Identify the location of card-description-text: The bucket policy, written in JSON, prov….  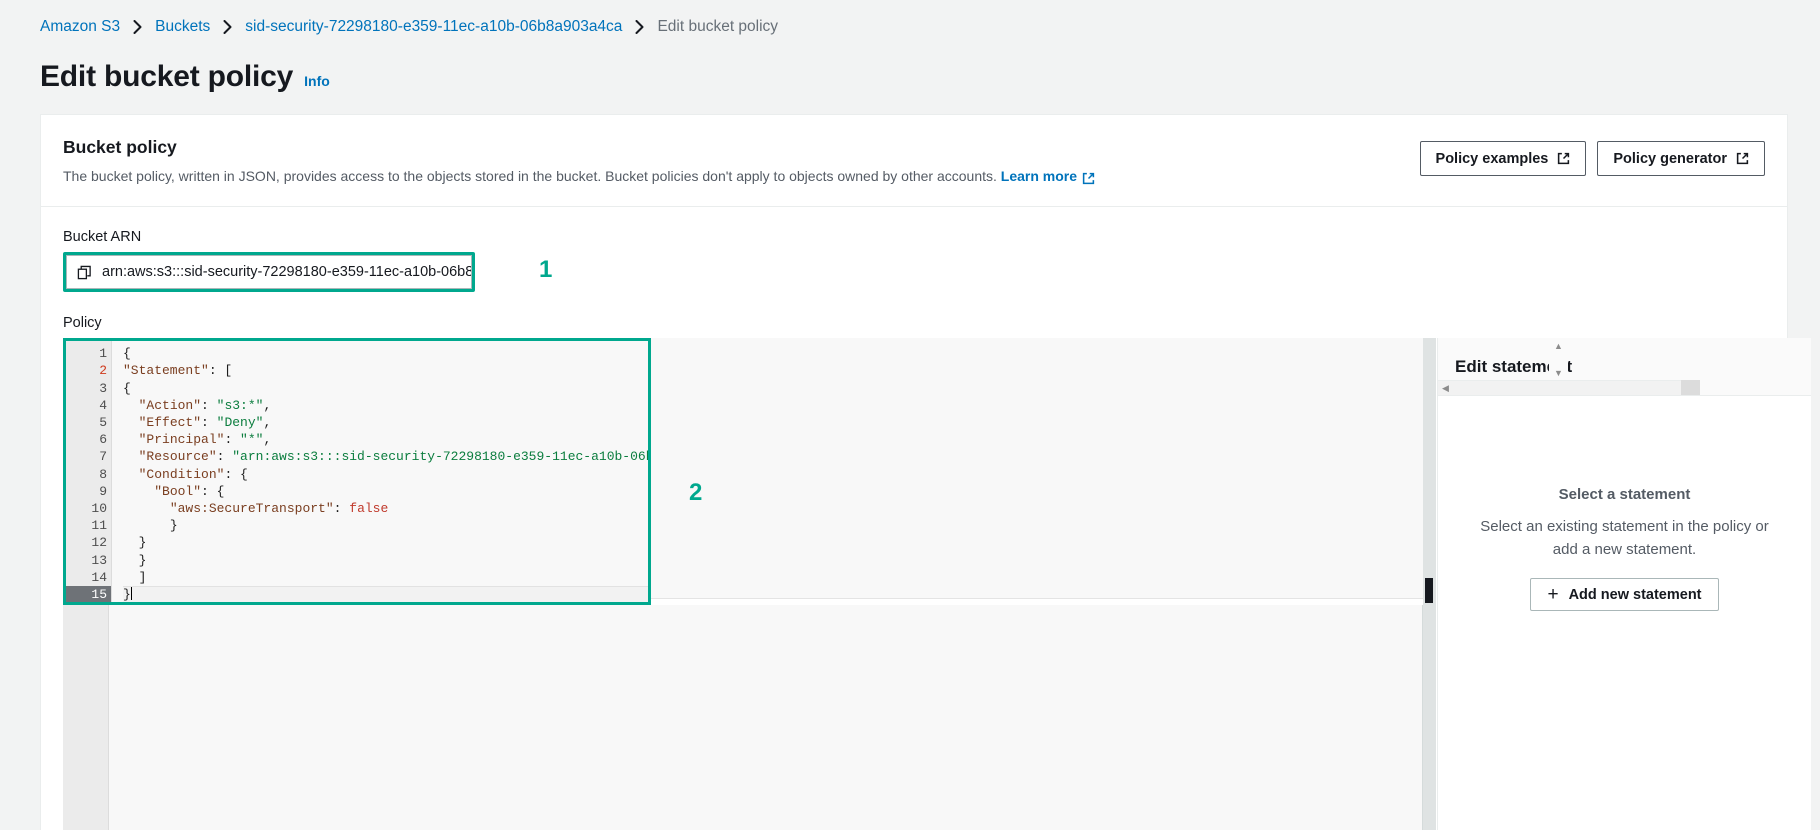
(530, 176).